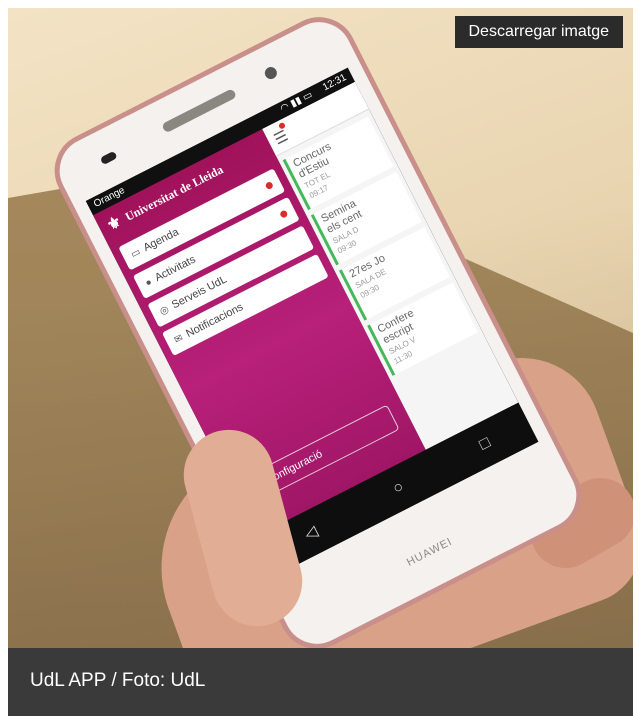 Image resolution: width=642 pixels, height=716 pixels. I want to click on udl-logo-icon: ⚜, so click(114, 224).